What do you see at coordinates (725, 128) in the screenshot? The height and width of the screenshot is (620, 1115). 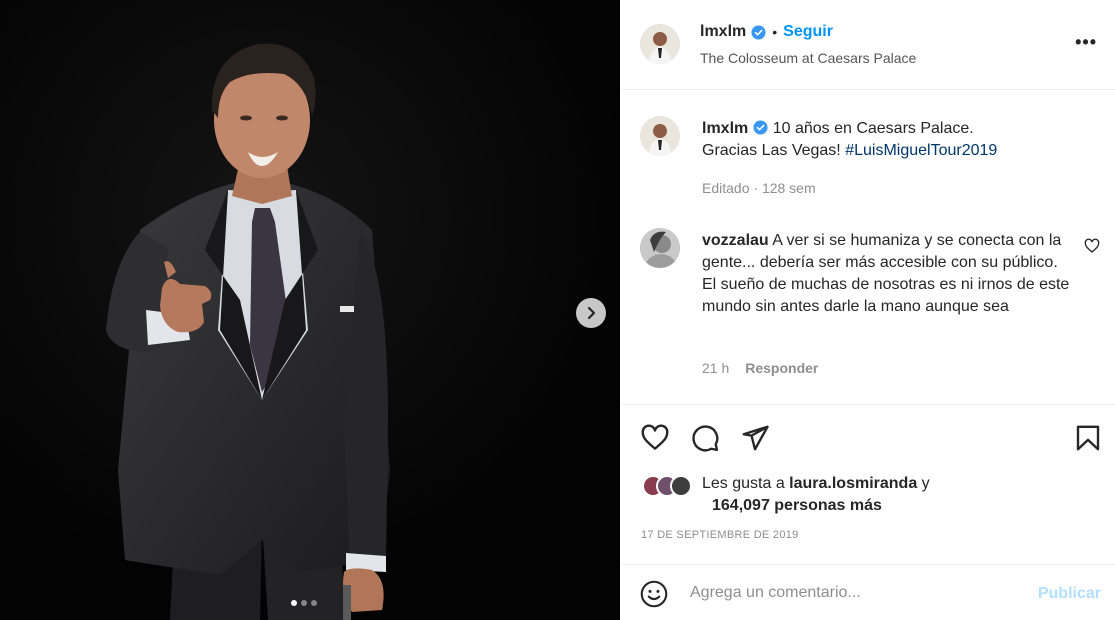 I see `caption-username: lmxlm` at bounding box center [725, 128].